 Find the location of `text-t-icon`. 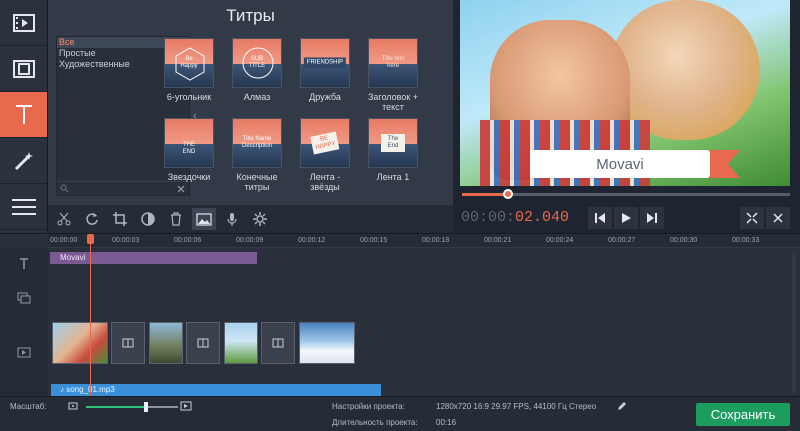

text-t-icon is located at coordinates (24, 263).